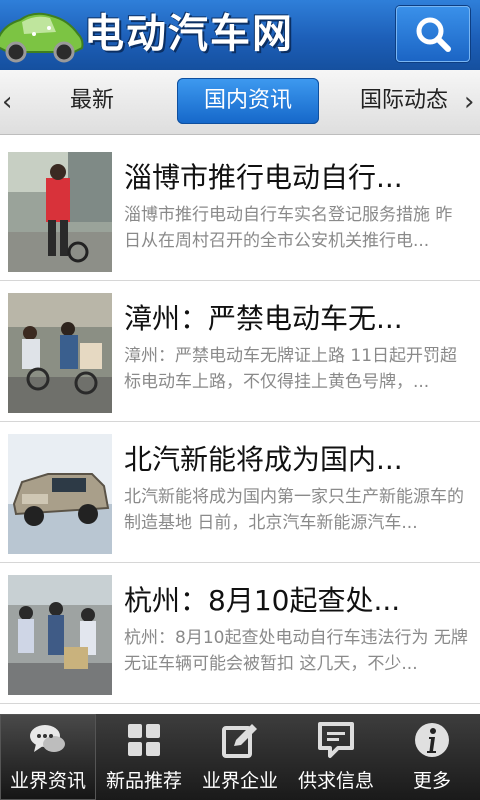  Describe the element at coordinates (335, 781) in the screenshot. I see `nav-label: 供求信息` at that location.